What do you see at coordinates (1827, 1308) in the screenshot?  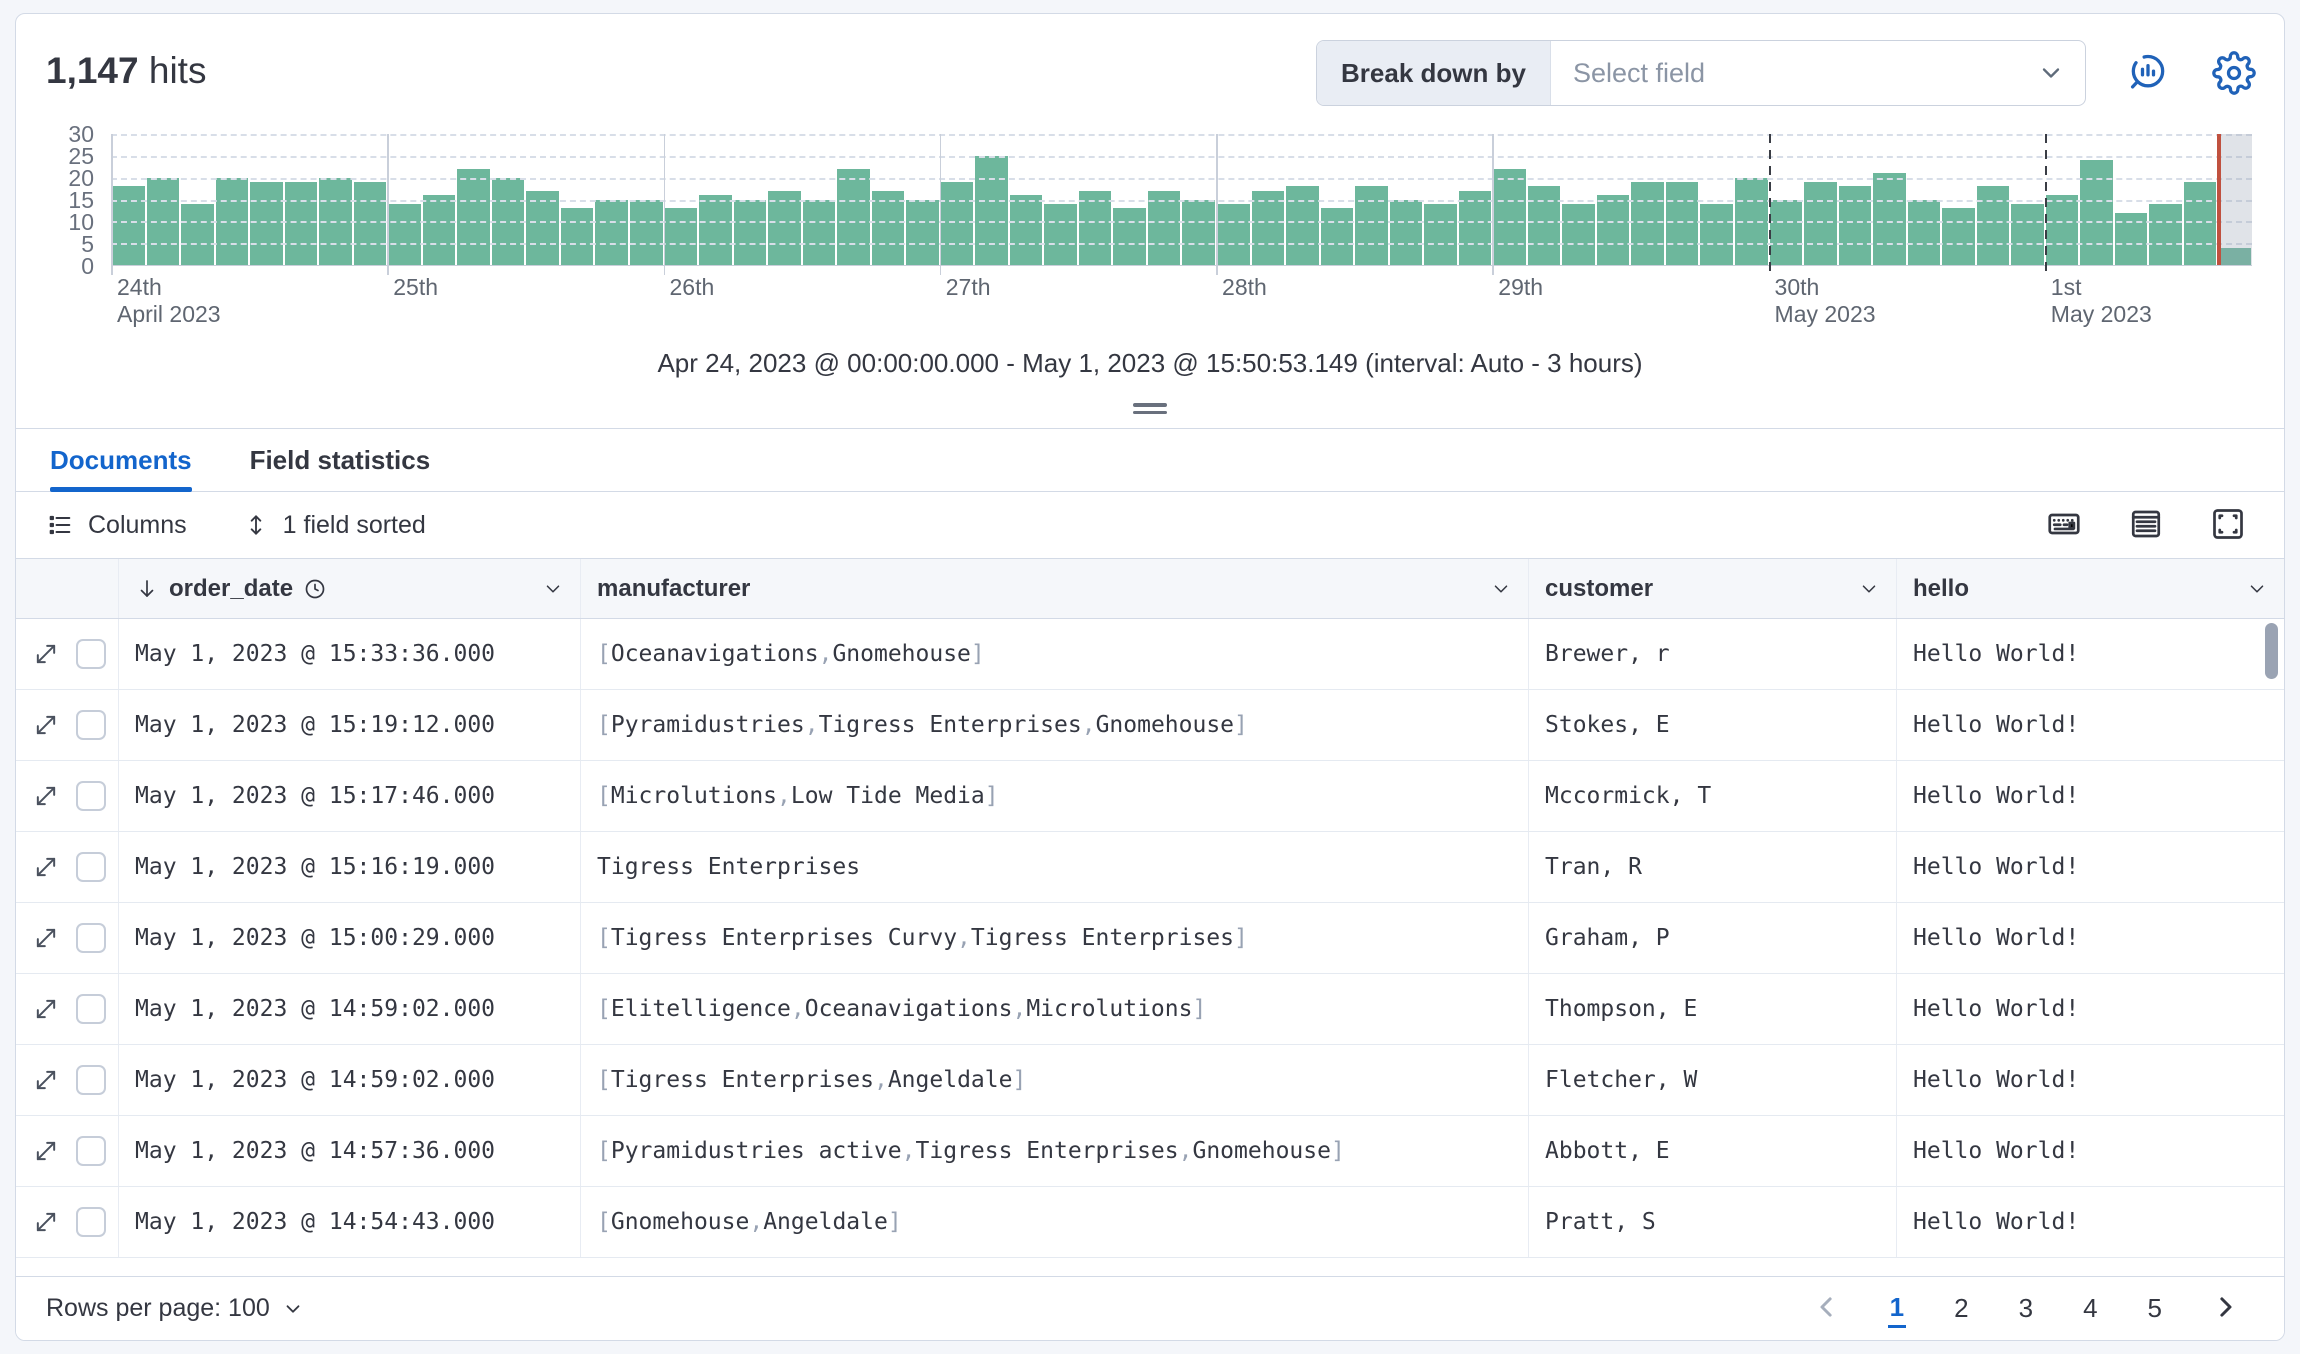 I see `previous-page-button` at bounding box center [1827, 1308].